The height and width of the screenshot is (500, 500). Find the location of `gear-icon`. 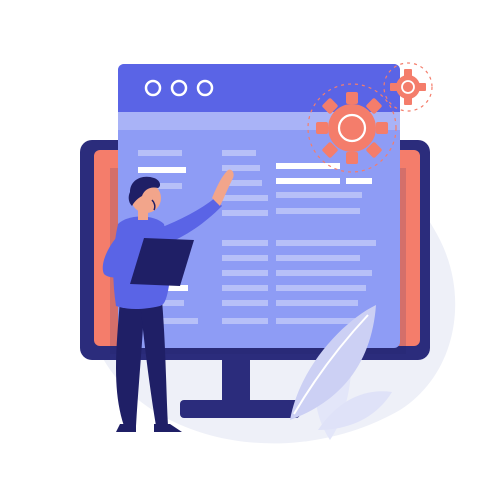

gear-icon is located at coordinates (408, 87).